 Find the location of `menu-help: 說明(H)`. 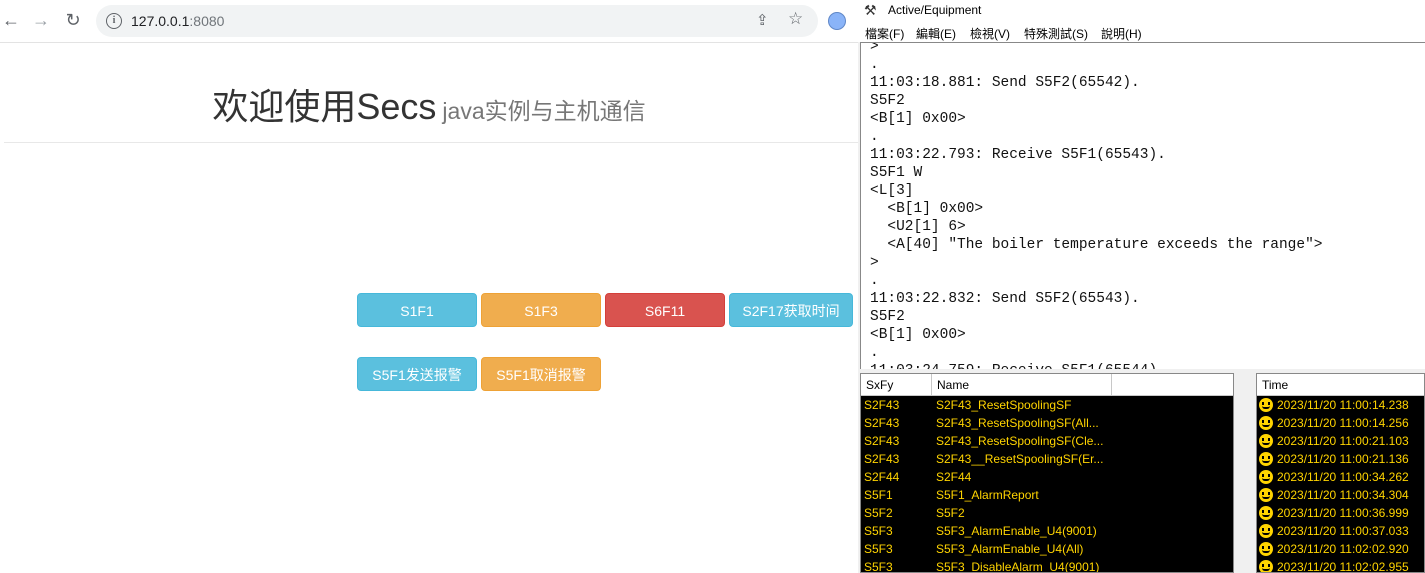

menu-help: 說明(H) is located at coordinates (1121, 33).